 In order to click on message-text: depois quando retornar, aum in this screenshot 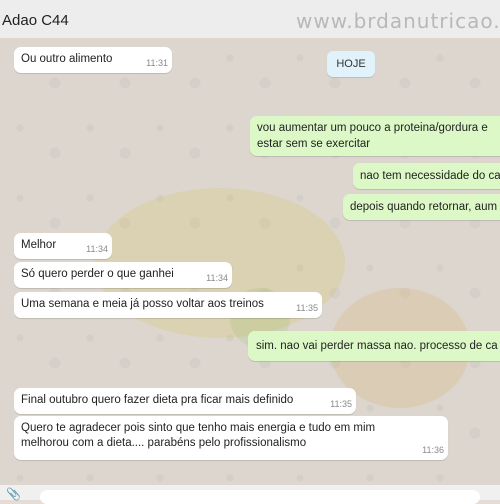, I will do `click(424, 207)`.